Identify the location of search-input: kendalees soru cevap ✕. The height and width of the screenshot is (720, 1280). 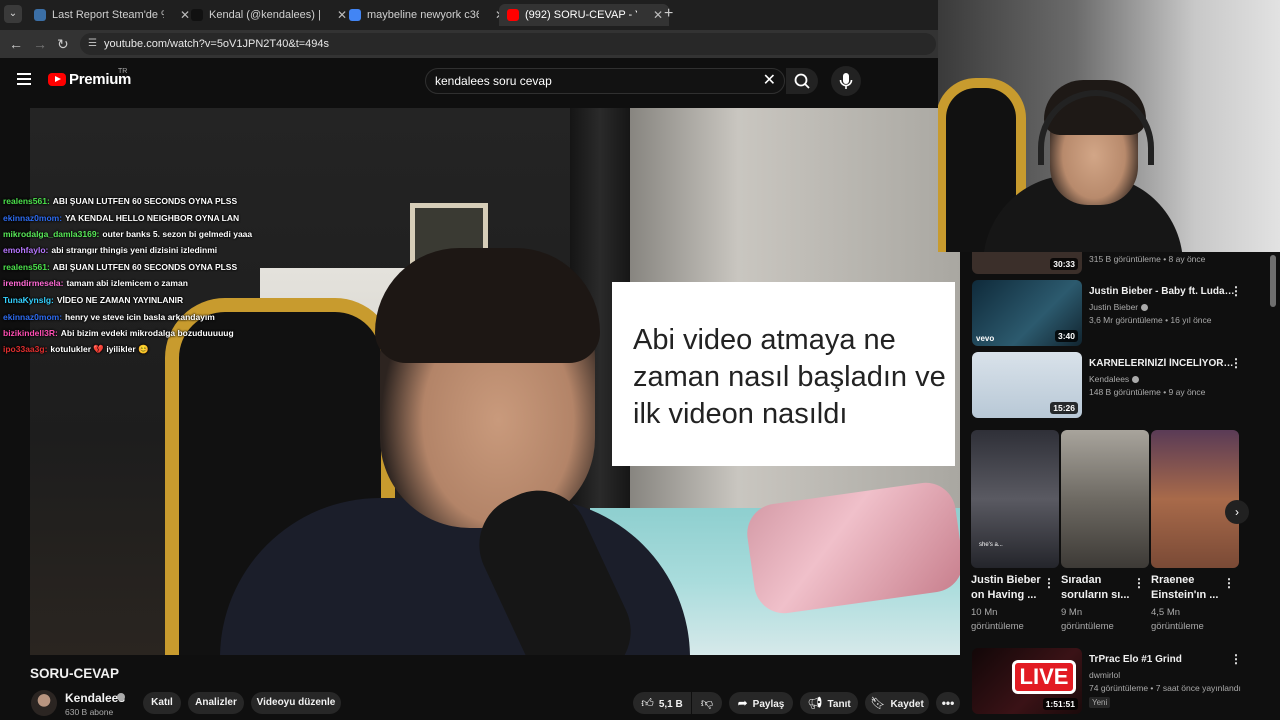
(605, 81).